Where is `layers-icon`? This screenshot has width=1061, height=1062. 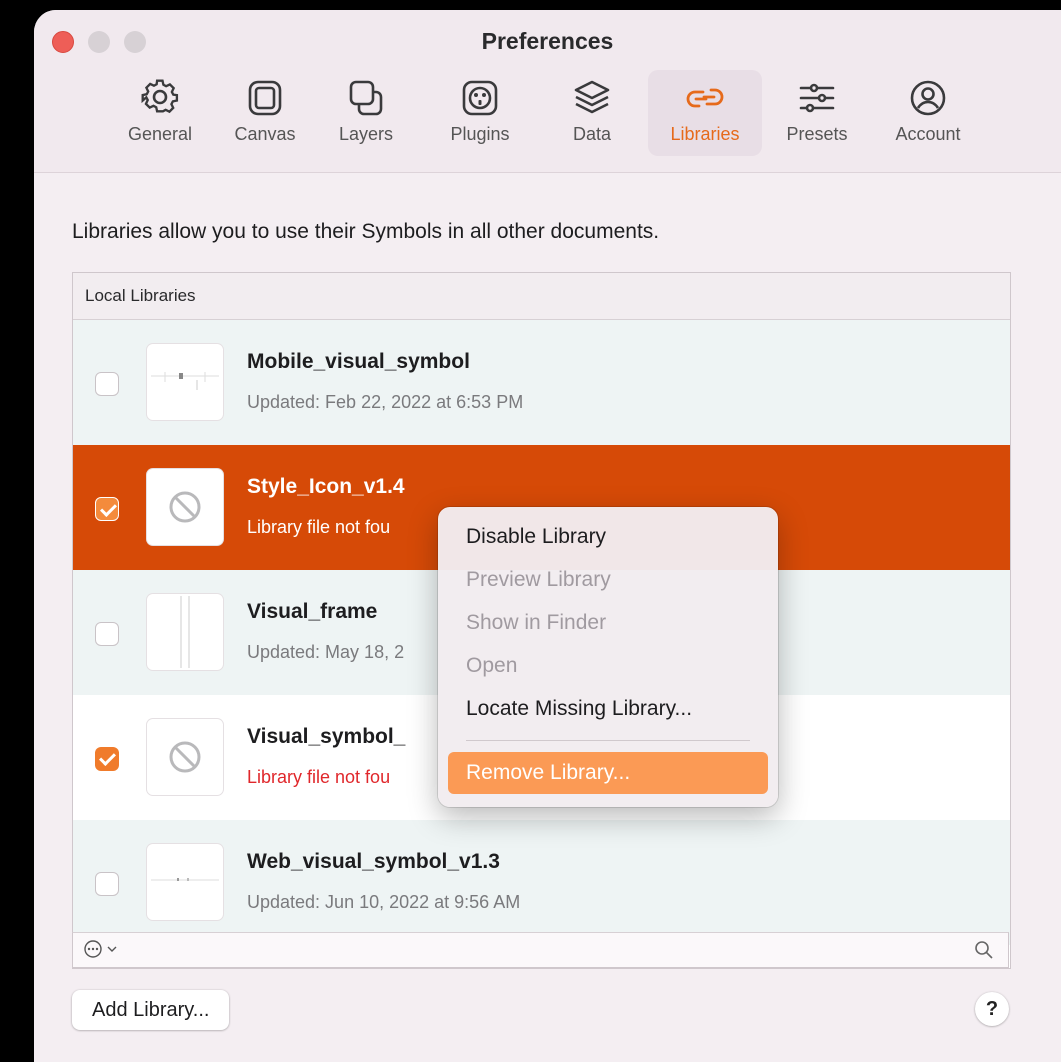
layers-icon is located at coordinates (366, 98).